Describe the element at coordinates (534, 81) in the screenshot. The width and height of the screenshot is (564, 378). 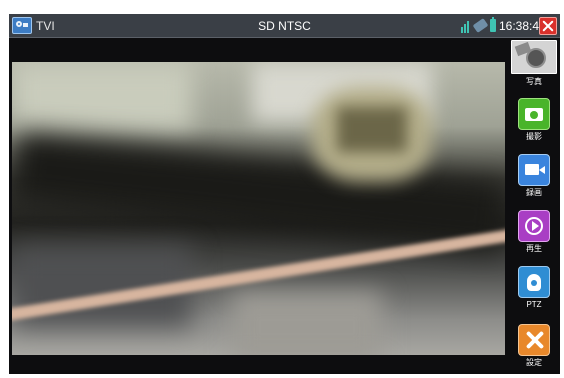
I see `photo-label: 写真` at that location.